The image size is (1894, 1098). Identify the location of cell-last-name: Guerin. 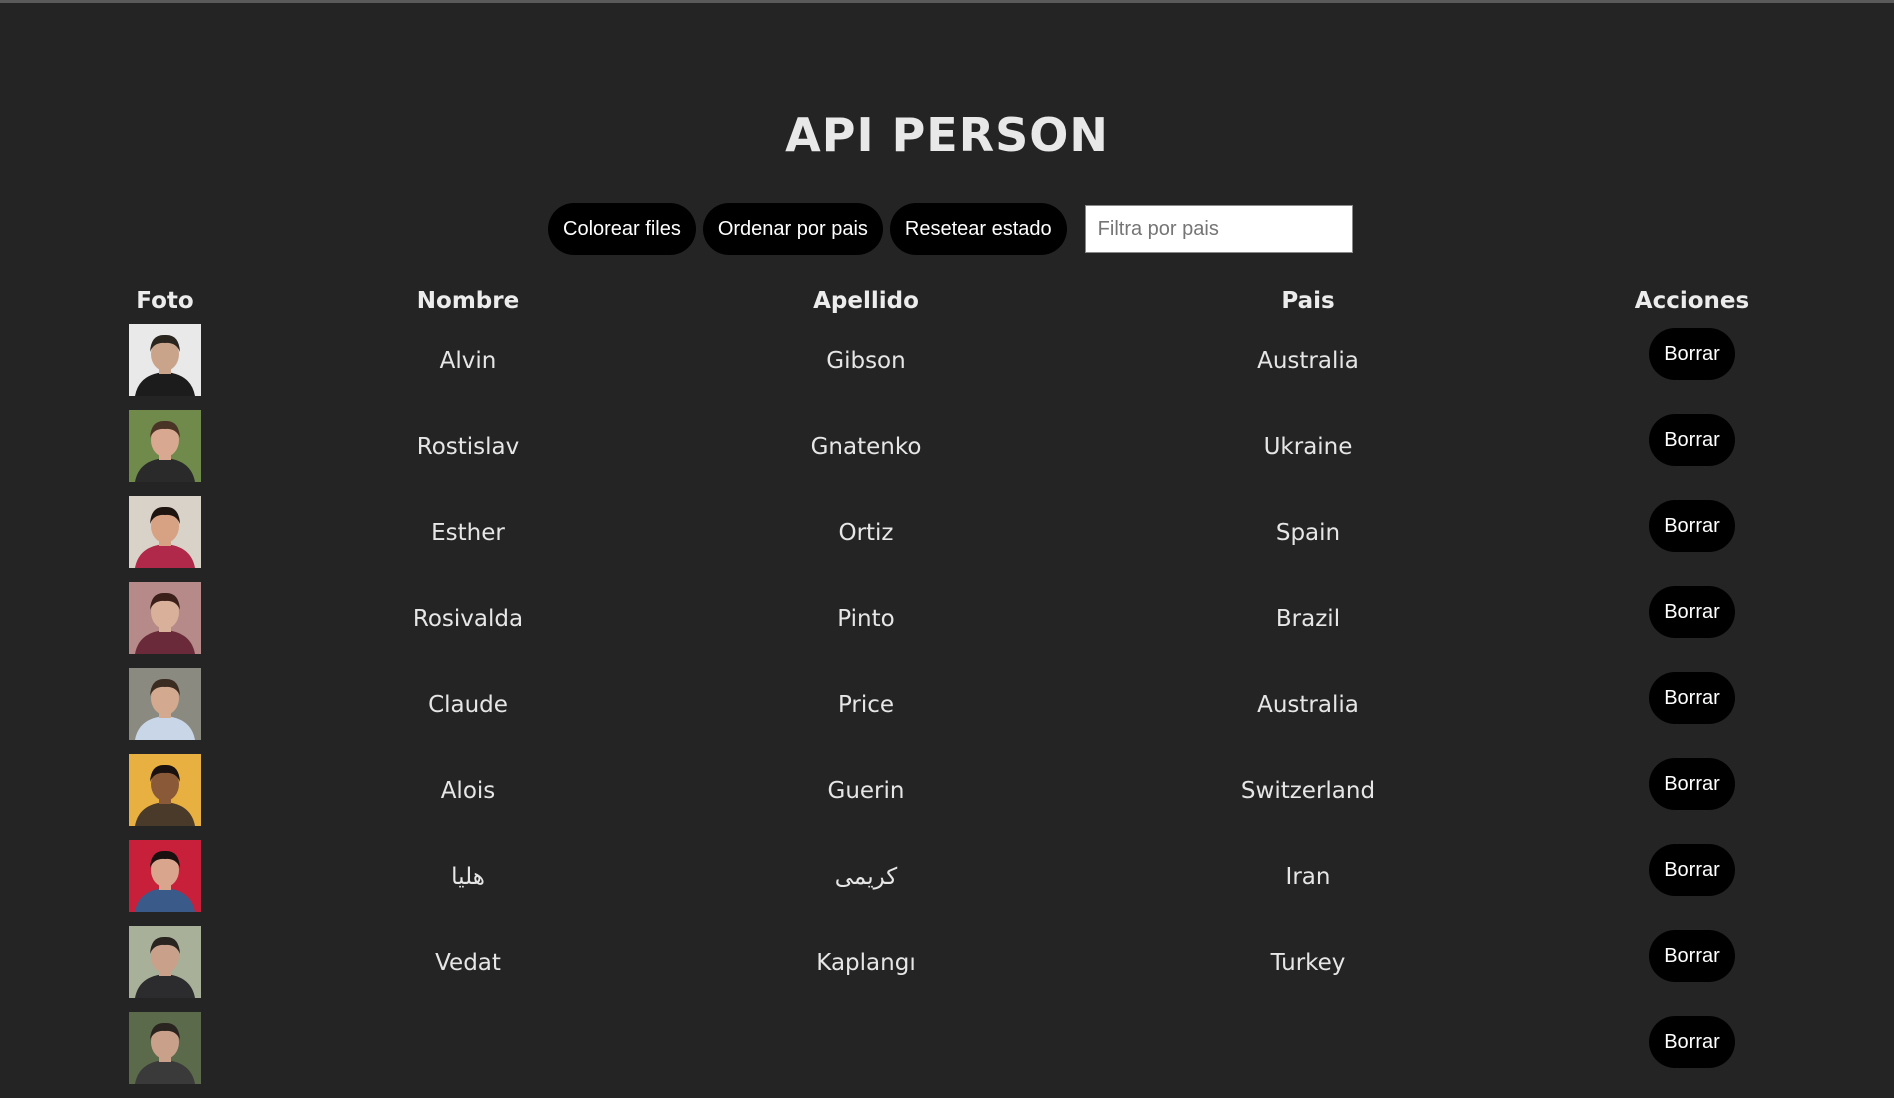
(866, 791).